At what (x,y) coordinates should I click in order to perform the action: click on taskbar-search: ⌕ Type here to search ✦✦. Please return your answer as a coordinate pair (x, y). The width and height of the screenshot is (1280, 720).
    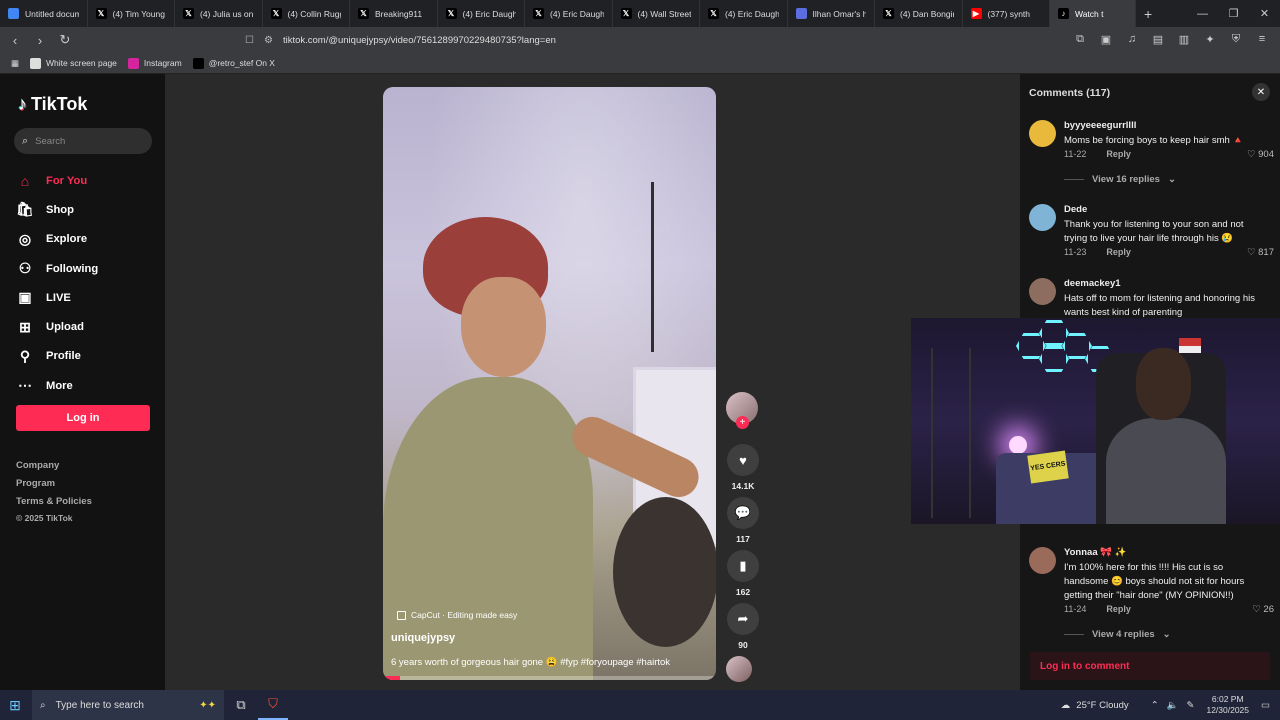
    Looking at the image, I should click on (128, 705).